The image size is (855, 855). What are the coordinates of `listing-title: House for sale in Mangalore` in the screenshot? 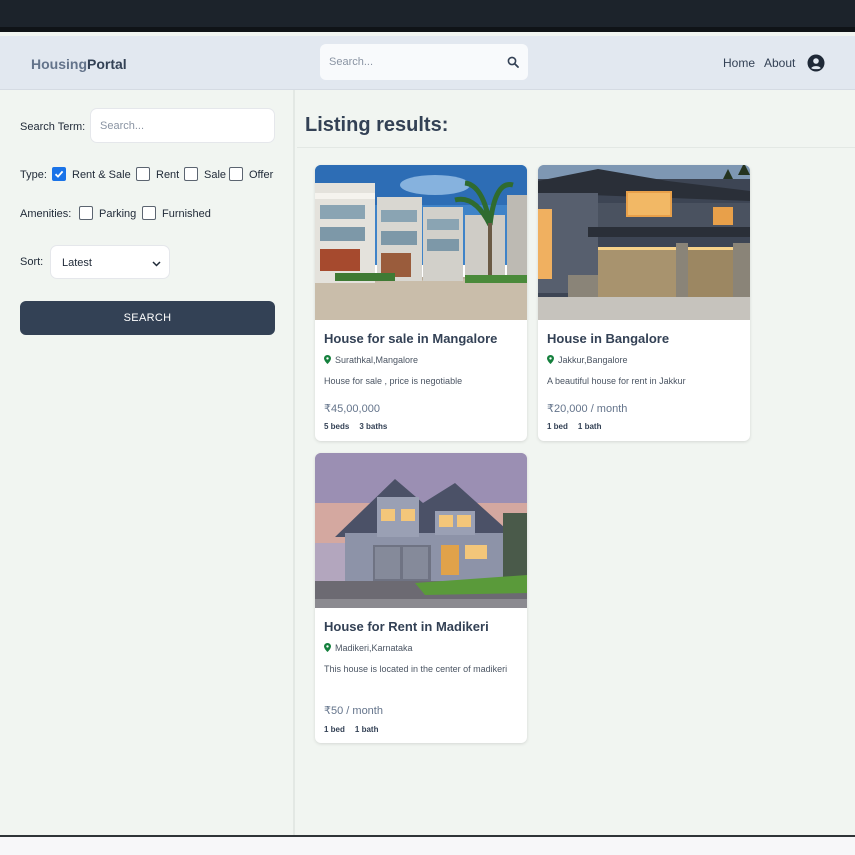 It's located at (411, 338).